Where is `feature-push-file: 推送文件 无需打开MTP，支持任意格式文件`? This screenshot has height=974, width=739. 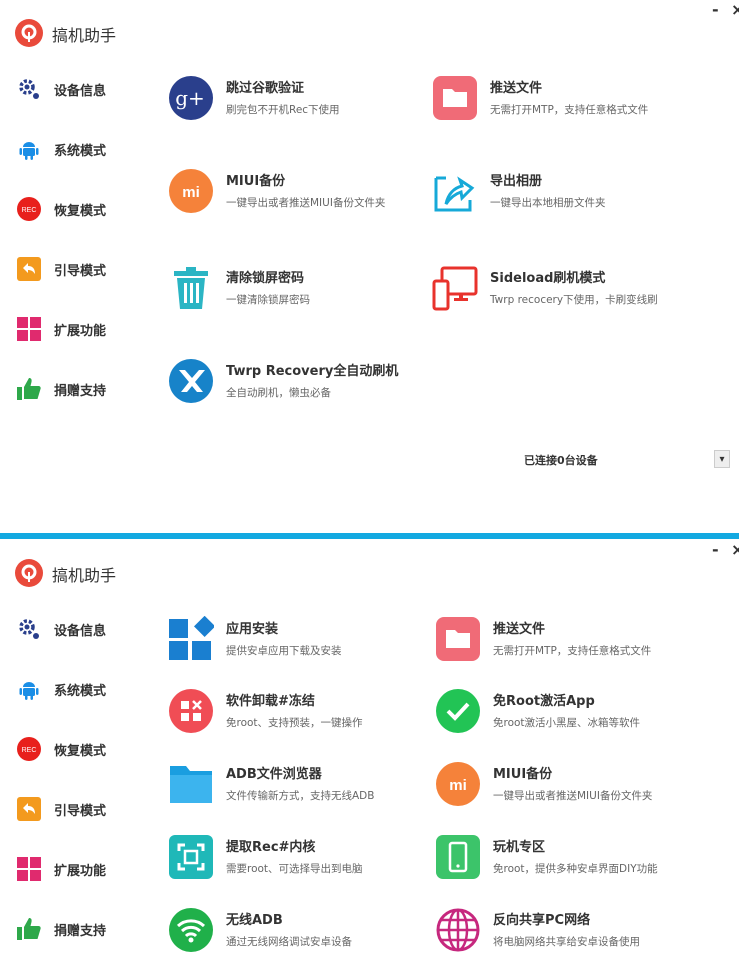 feature-push-file: 推送文件 无需打开MTP，支持任意格式文件 is located at coordinates (570, 639).